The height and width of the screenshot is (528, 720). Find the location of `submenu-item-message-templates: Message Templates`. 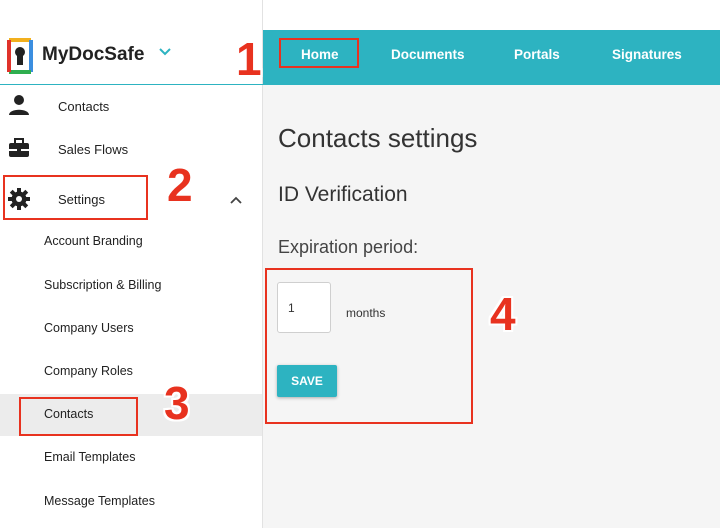

submenu-item-message-templates: Message Templates is located at coordinates (131, 502).